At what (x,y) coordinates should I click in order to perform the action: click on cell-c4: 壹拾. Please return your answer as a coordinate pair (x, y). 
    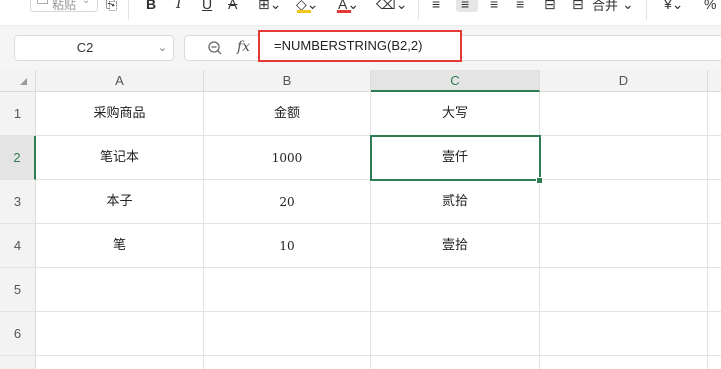
    Looking at the image, I should click on (455, 246).